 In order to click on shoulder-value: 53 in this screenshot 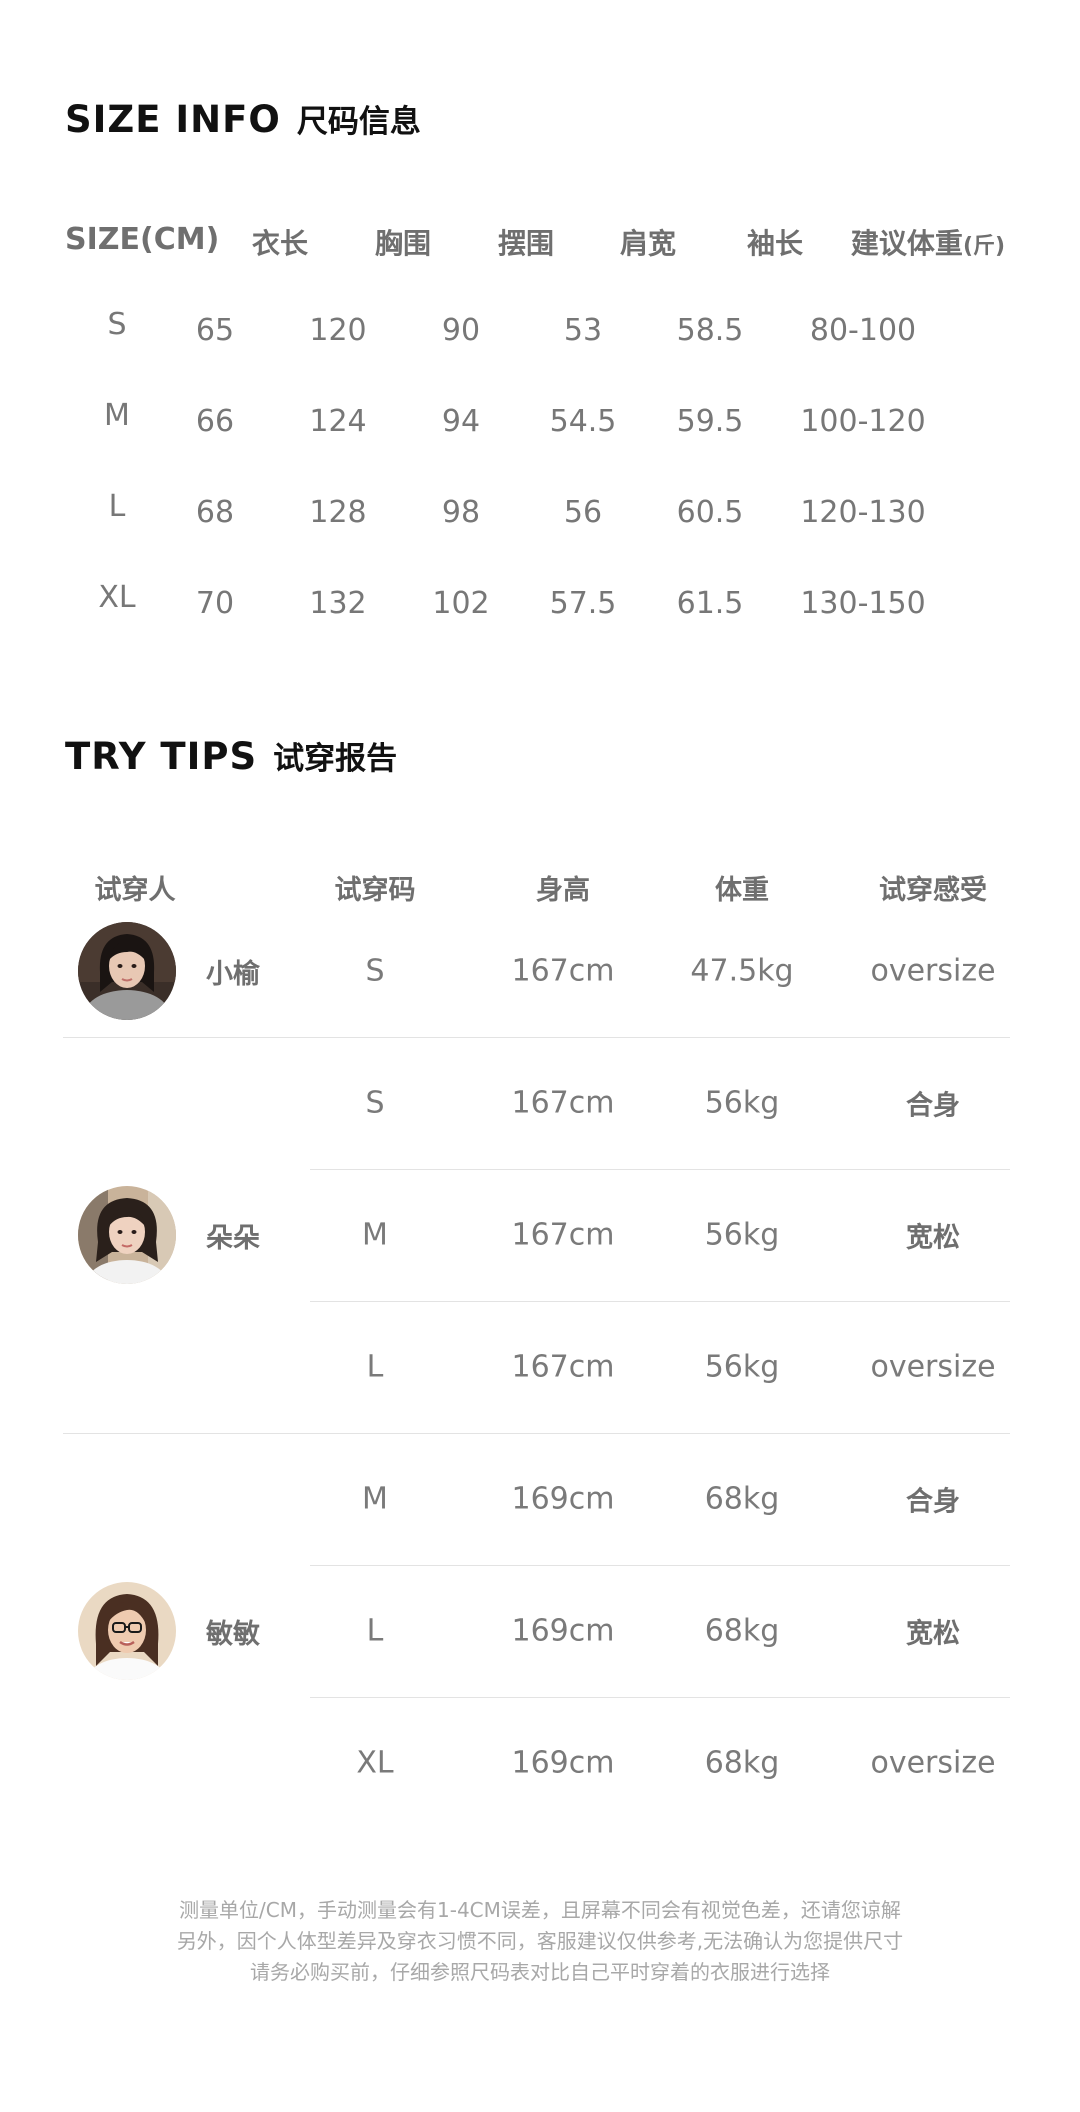, I will do `click(583, 330)`.